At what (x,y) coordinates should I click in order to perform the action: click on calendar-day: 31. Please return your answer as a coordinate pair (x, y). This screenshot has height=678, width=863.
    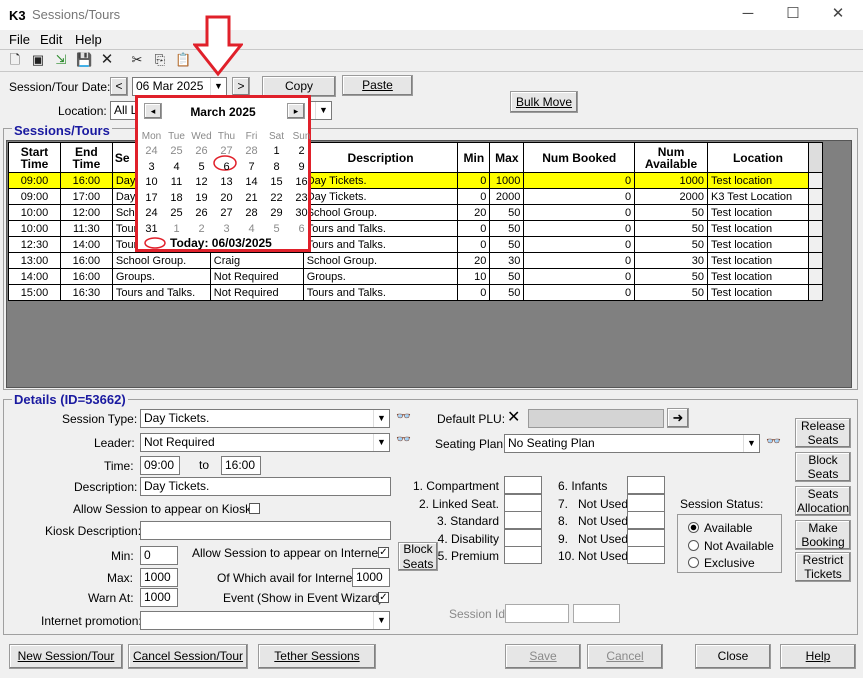
    Looking at the image, I should click on (151, 229).